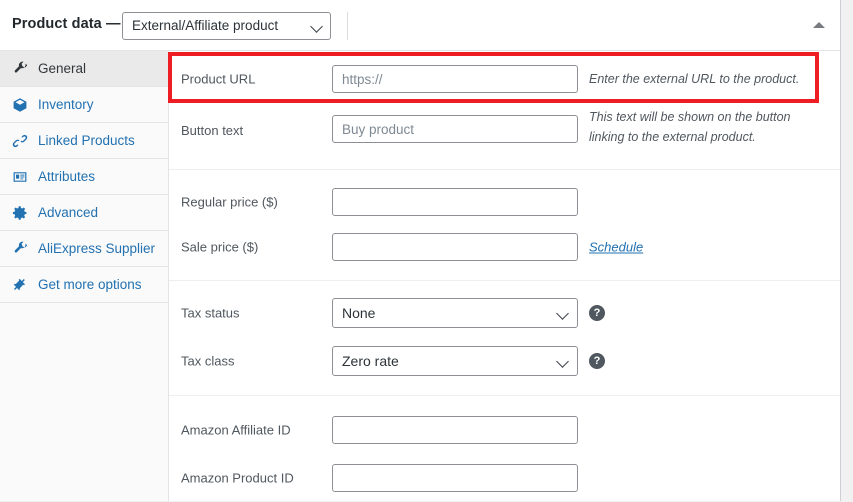 The width and height of the screenshot is (853, 502). Describe the element at coordinates (20, 141) in the screenshot. I see `link-icon` at that location.